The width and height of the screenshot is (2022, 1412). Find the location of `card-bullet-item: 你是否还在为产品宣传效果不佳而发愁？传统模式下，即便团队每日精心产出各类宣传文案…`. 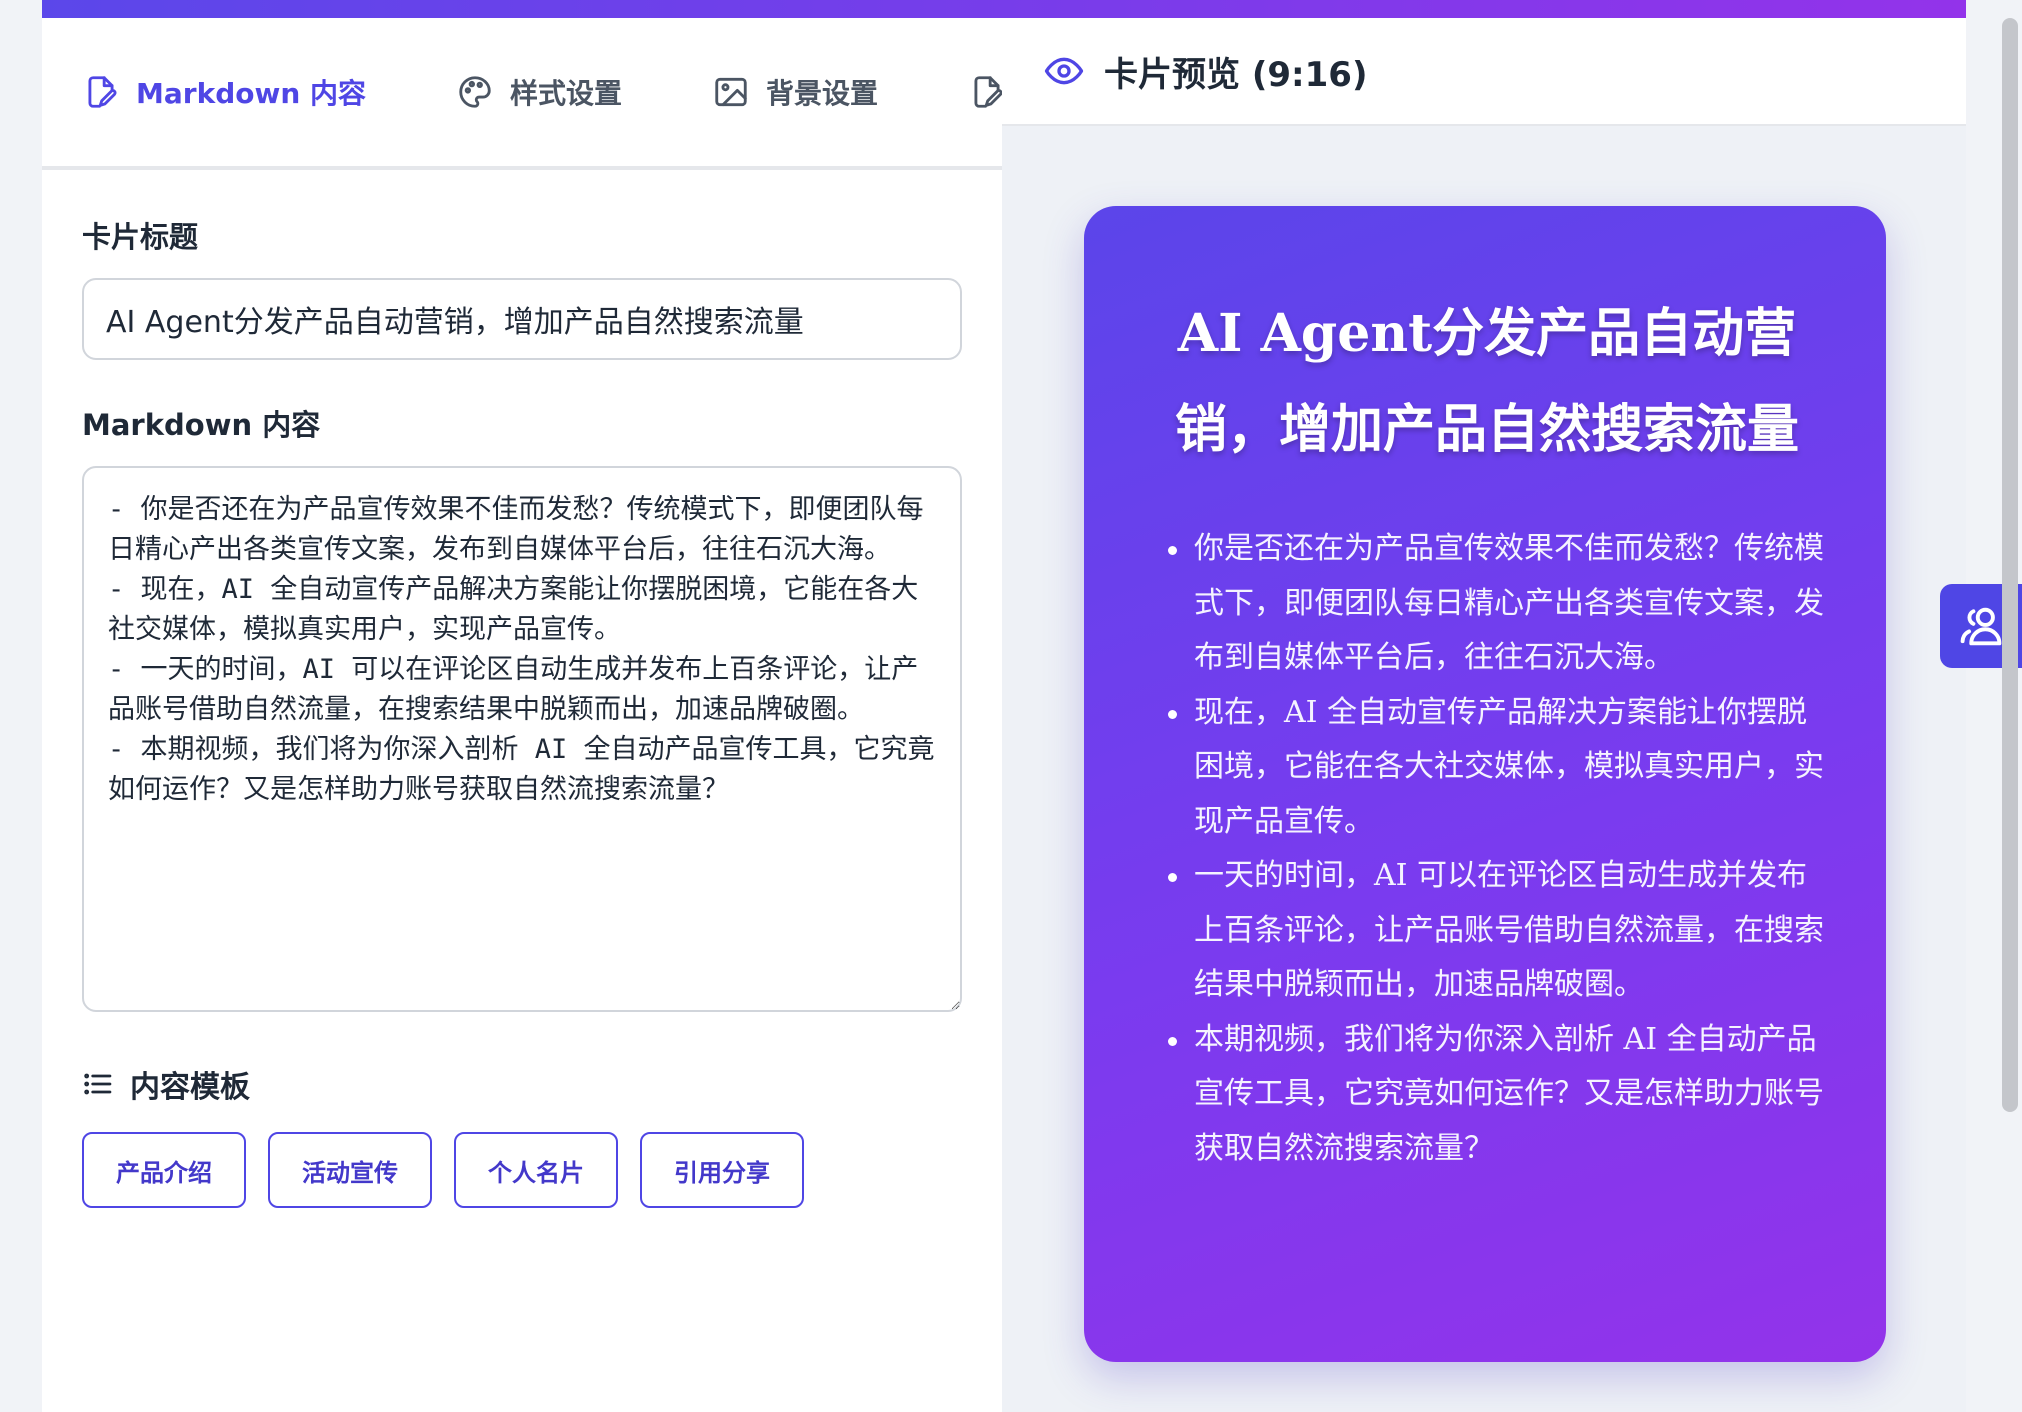

card-bullet-item: 你是否还在为产品宣传效果不佳而发愁？传统模式下，即便团队每日精心产出各类宣传文案… is located at coordinates (1497, 604).